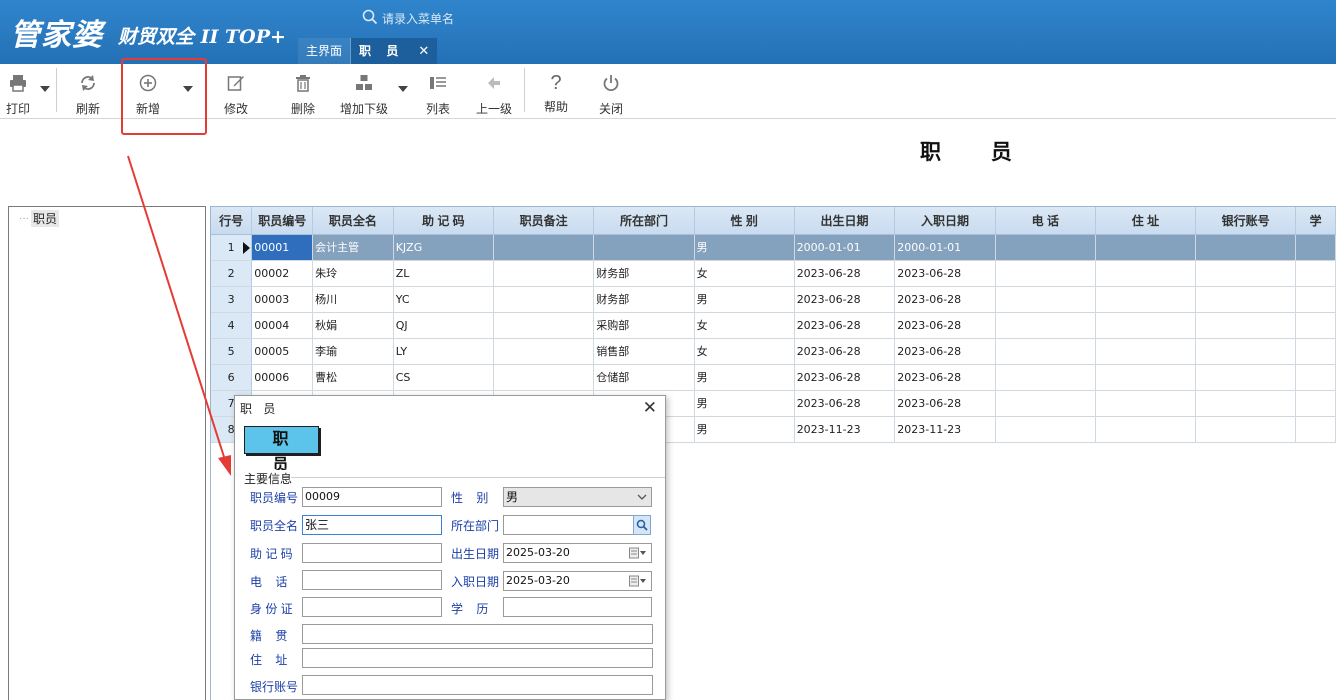  I want to click on cell-name: 朱玲, so click(353, 273).